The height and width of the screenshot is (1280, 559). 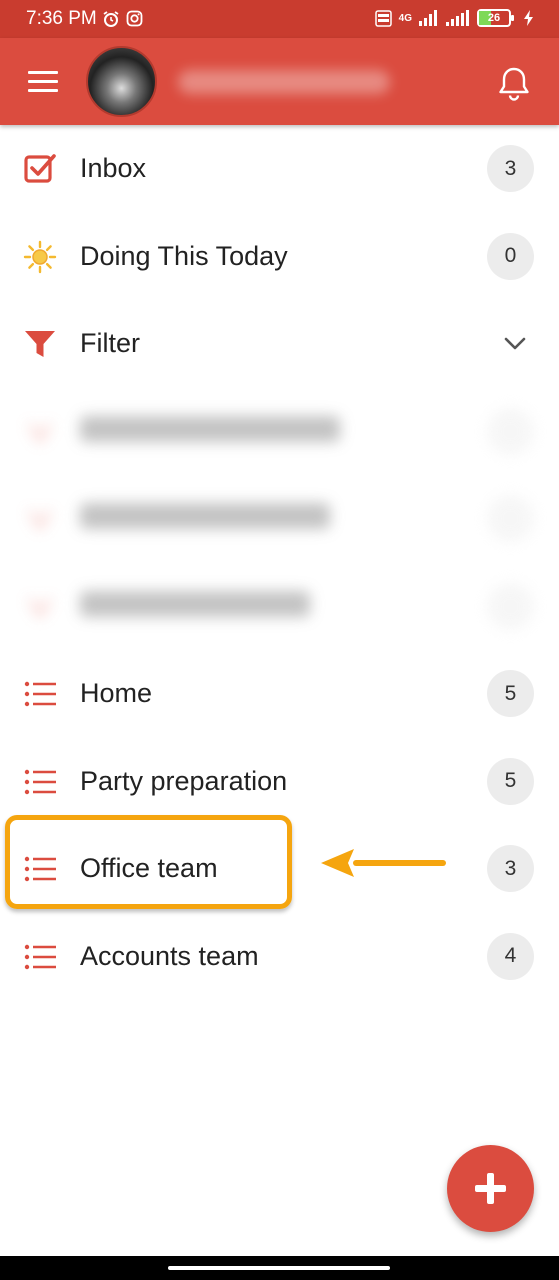 What do you see at coordinates (40, 168) in the screenshot?
I see `checkbox-icon` at bounding box center [40, 168].